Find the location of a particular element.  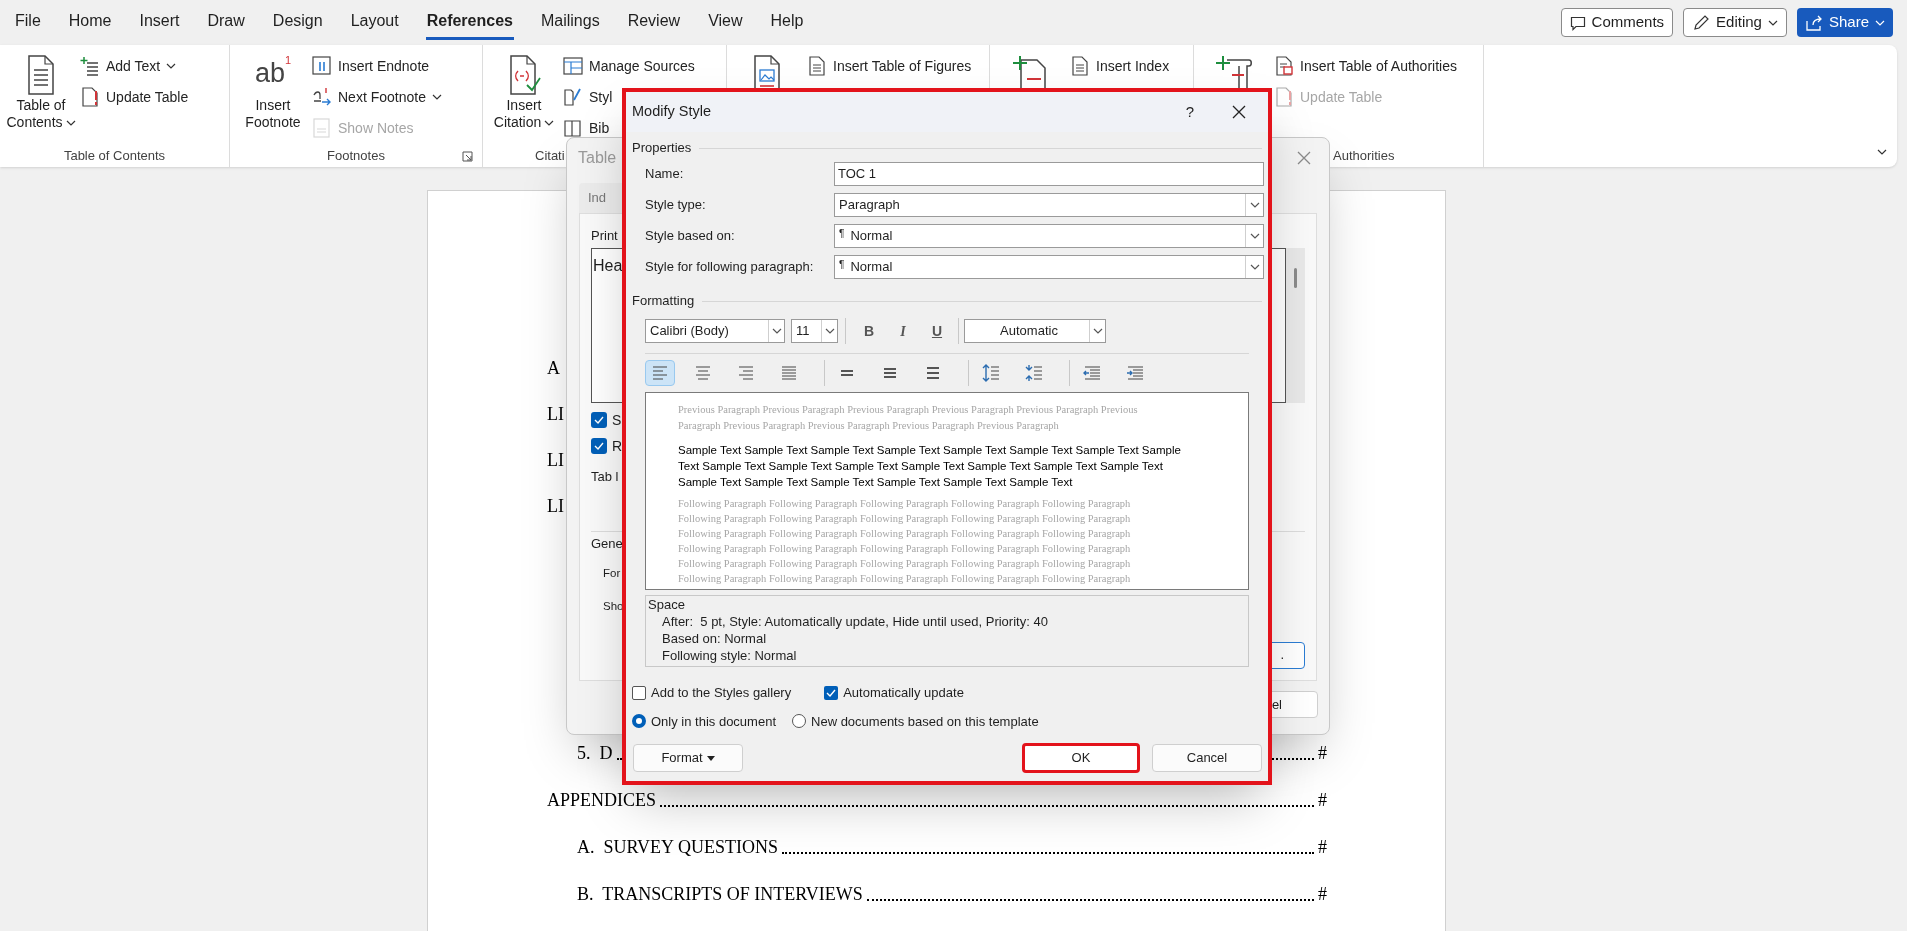

field-label: Name: is located at coordinates (664, 174).